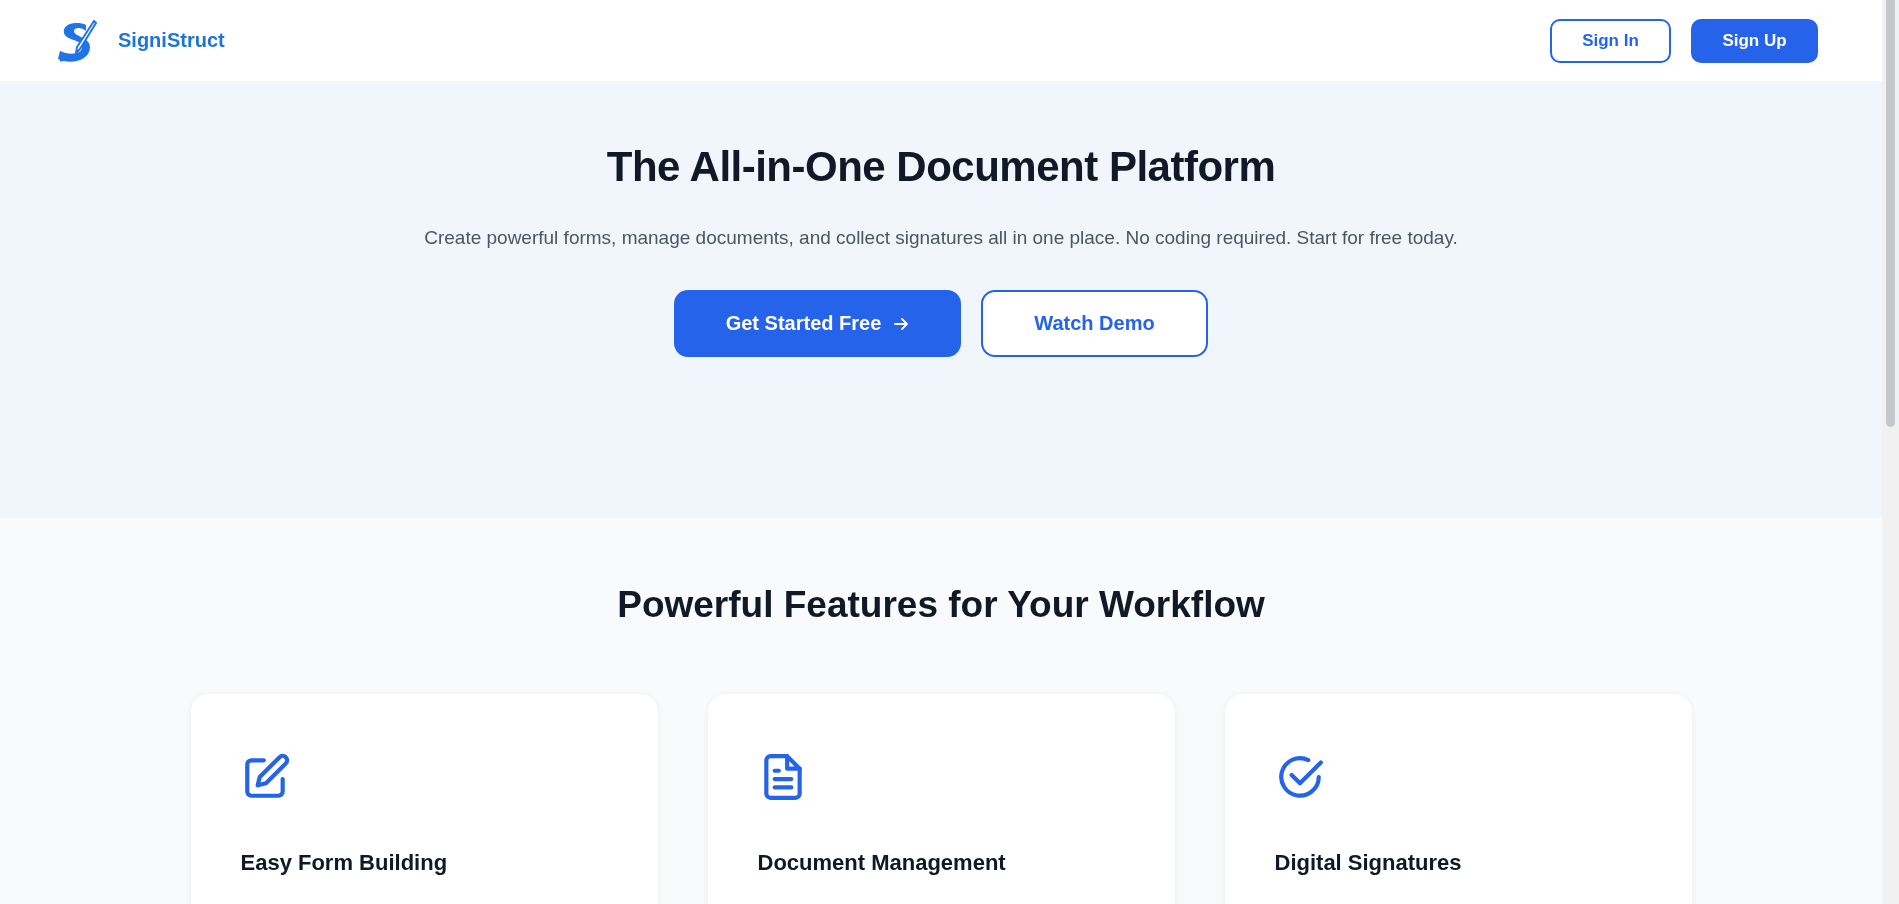 The image size is (1899, 904). Describe the element at coordinates (1890, 213) in the screenshot. I see `scrollbar-thumb` at that location.